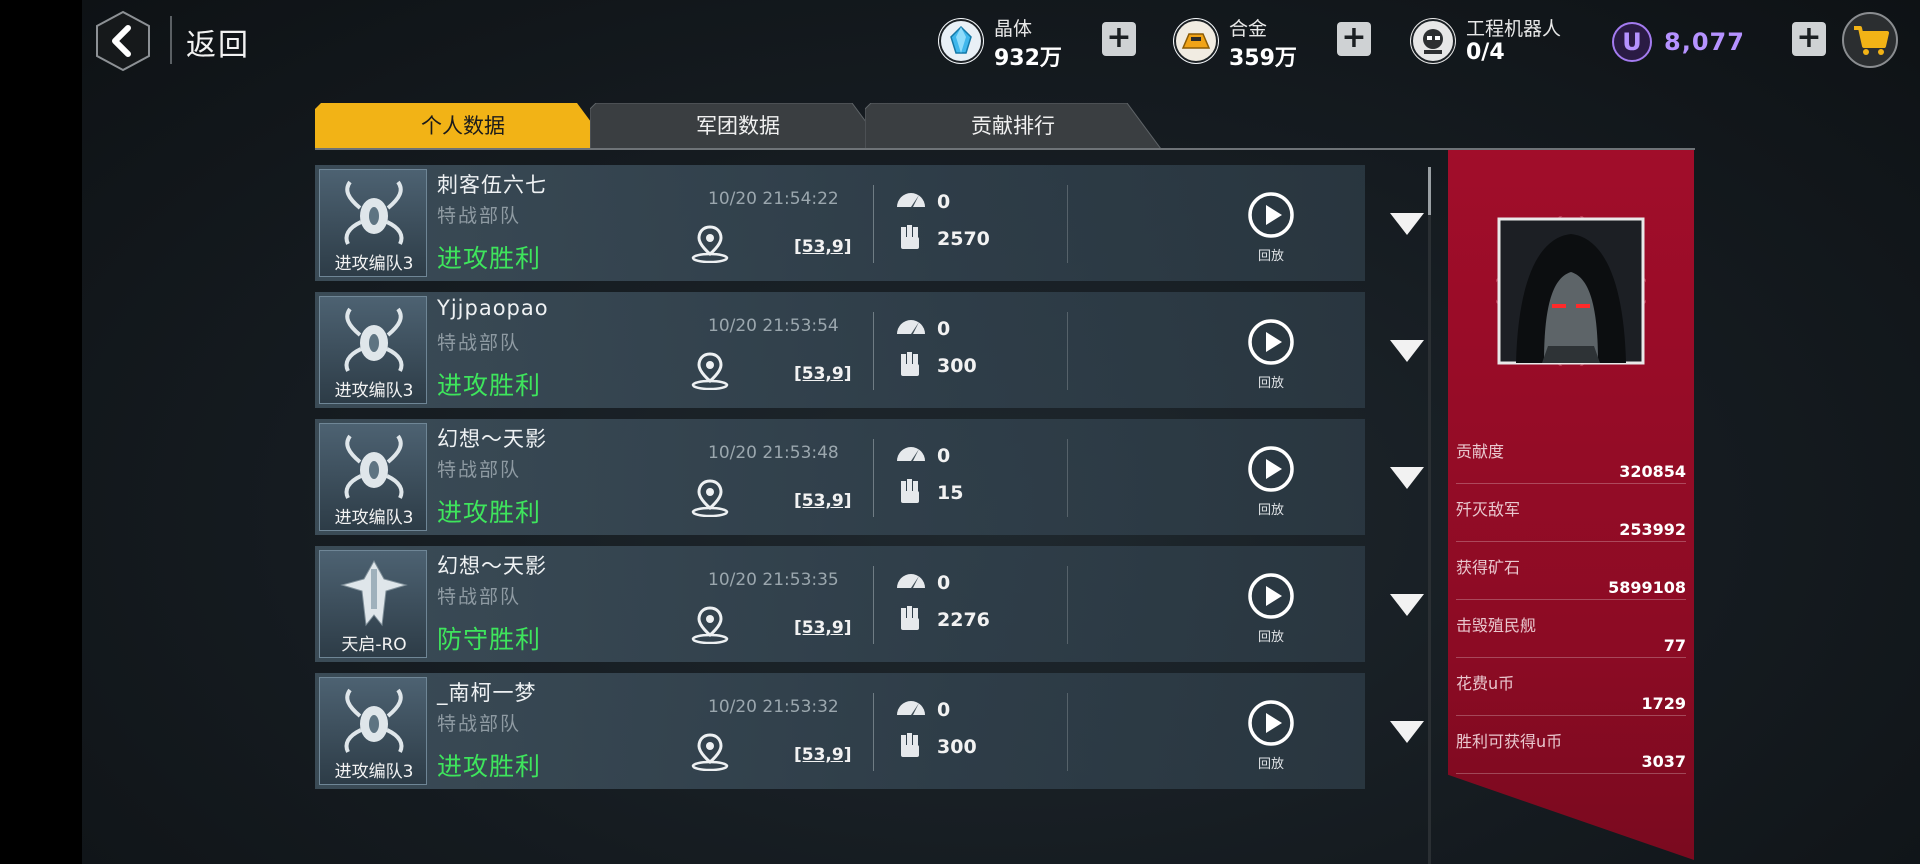 The width and height of the screenshot is (1920, 864). Describe the element at coordinates (1005, 149) in the screenshot. I see `tab-underline` at that location.